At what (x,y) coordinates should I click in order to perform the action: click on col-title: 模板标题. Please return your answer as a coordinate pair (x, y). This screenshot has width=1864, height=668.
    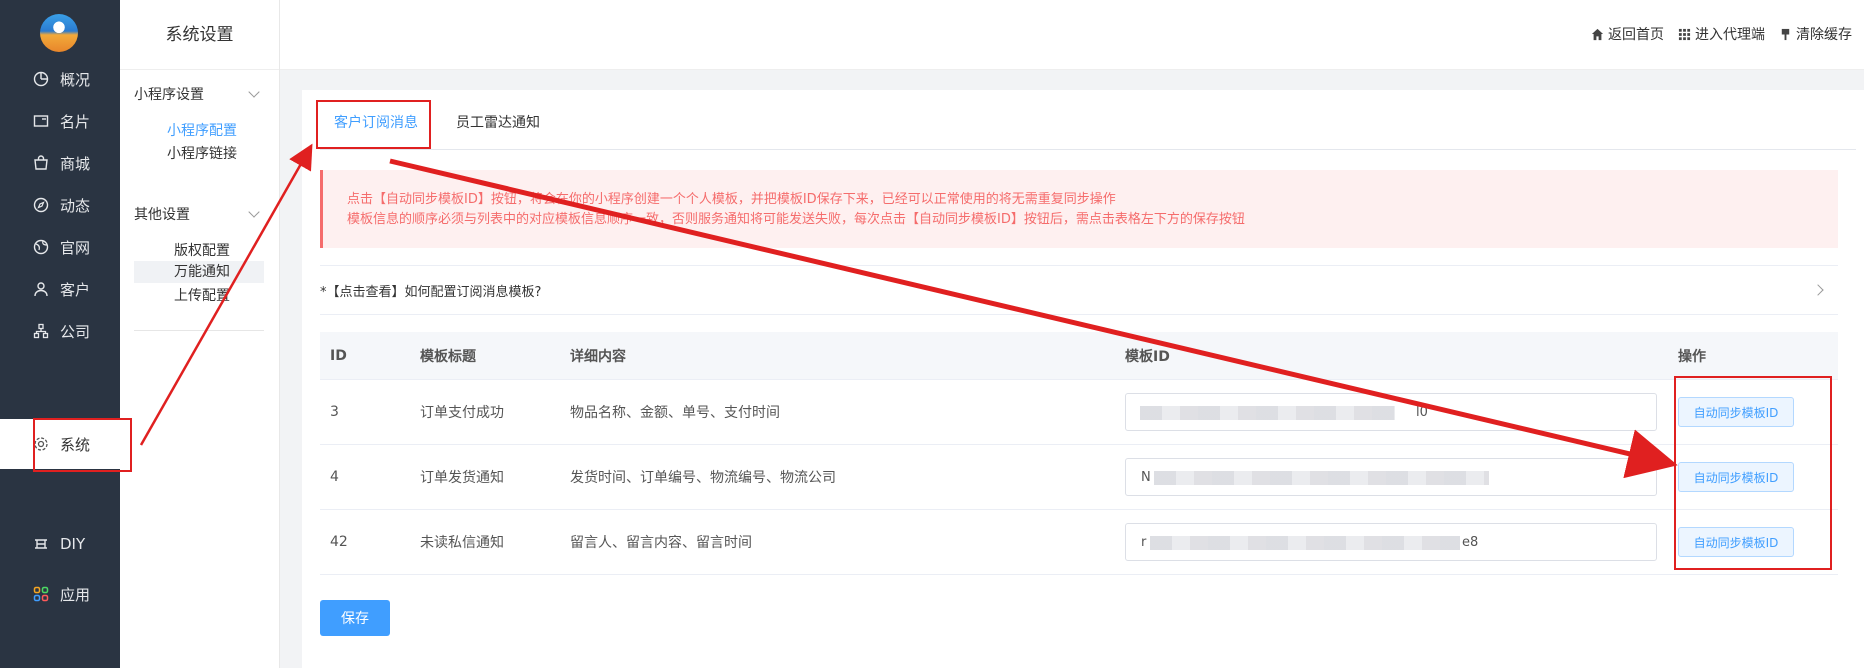
    Looking at the image, I should click on (448, 356).